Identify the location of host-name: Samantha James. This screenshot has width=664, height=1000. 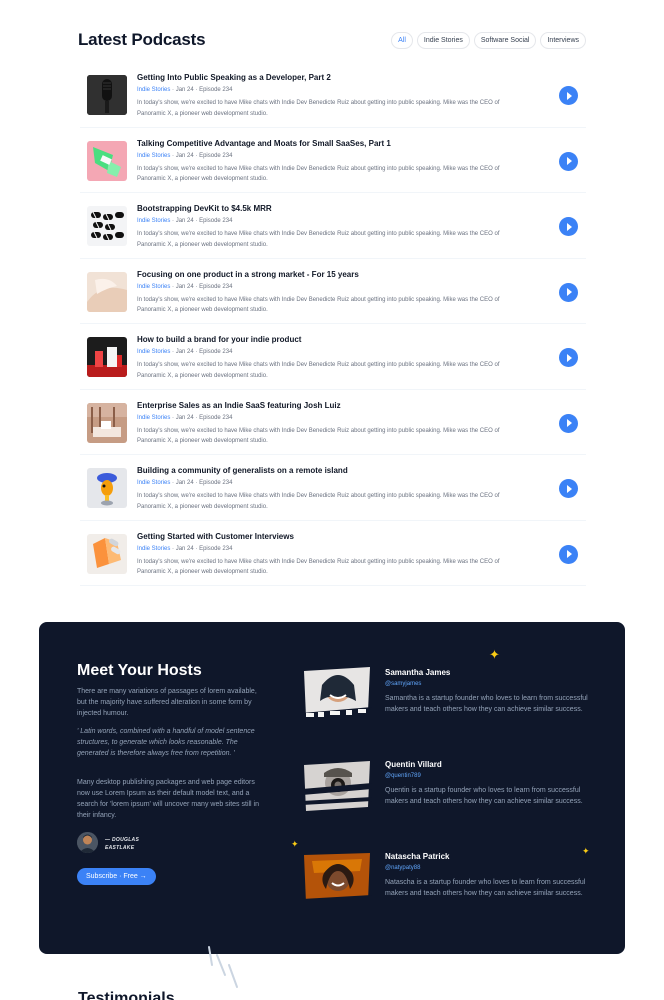
(418, 672).